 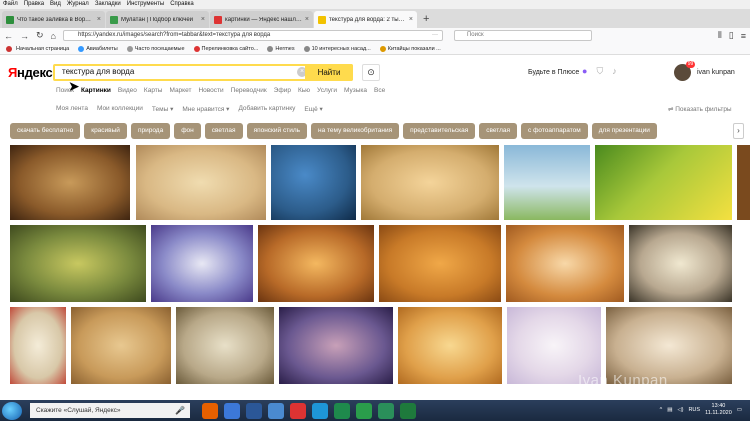 I want to click on tab-music: Музыка, so click(x=355, y=90).